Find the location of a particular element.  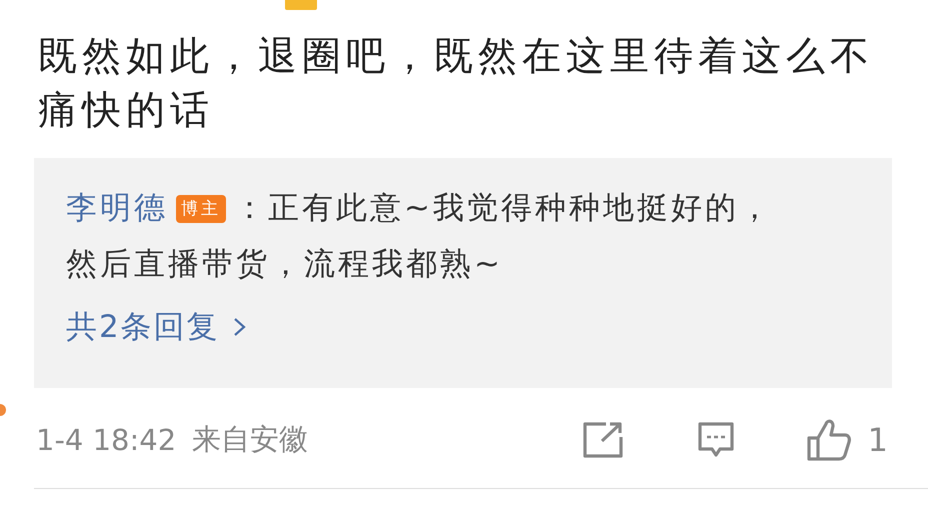

comment-icon is located at coordinates (716, 440).